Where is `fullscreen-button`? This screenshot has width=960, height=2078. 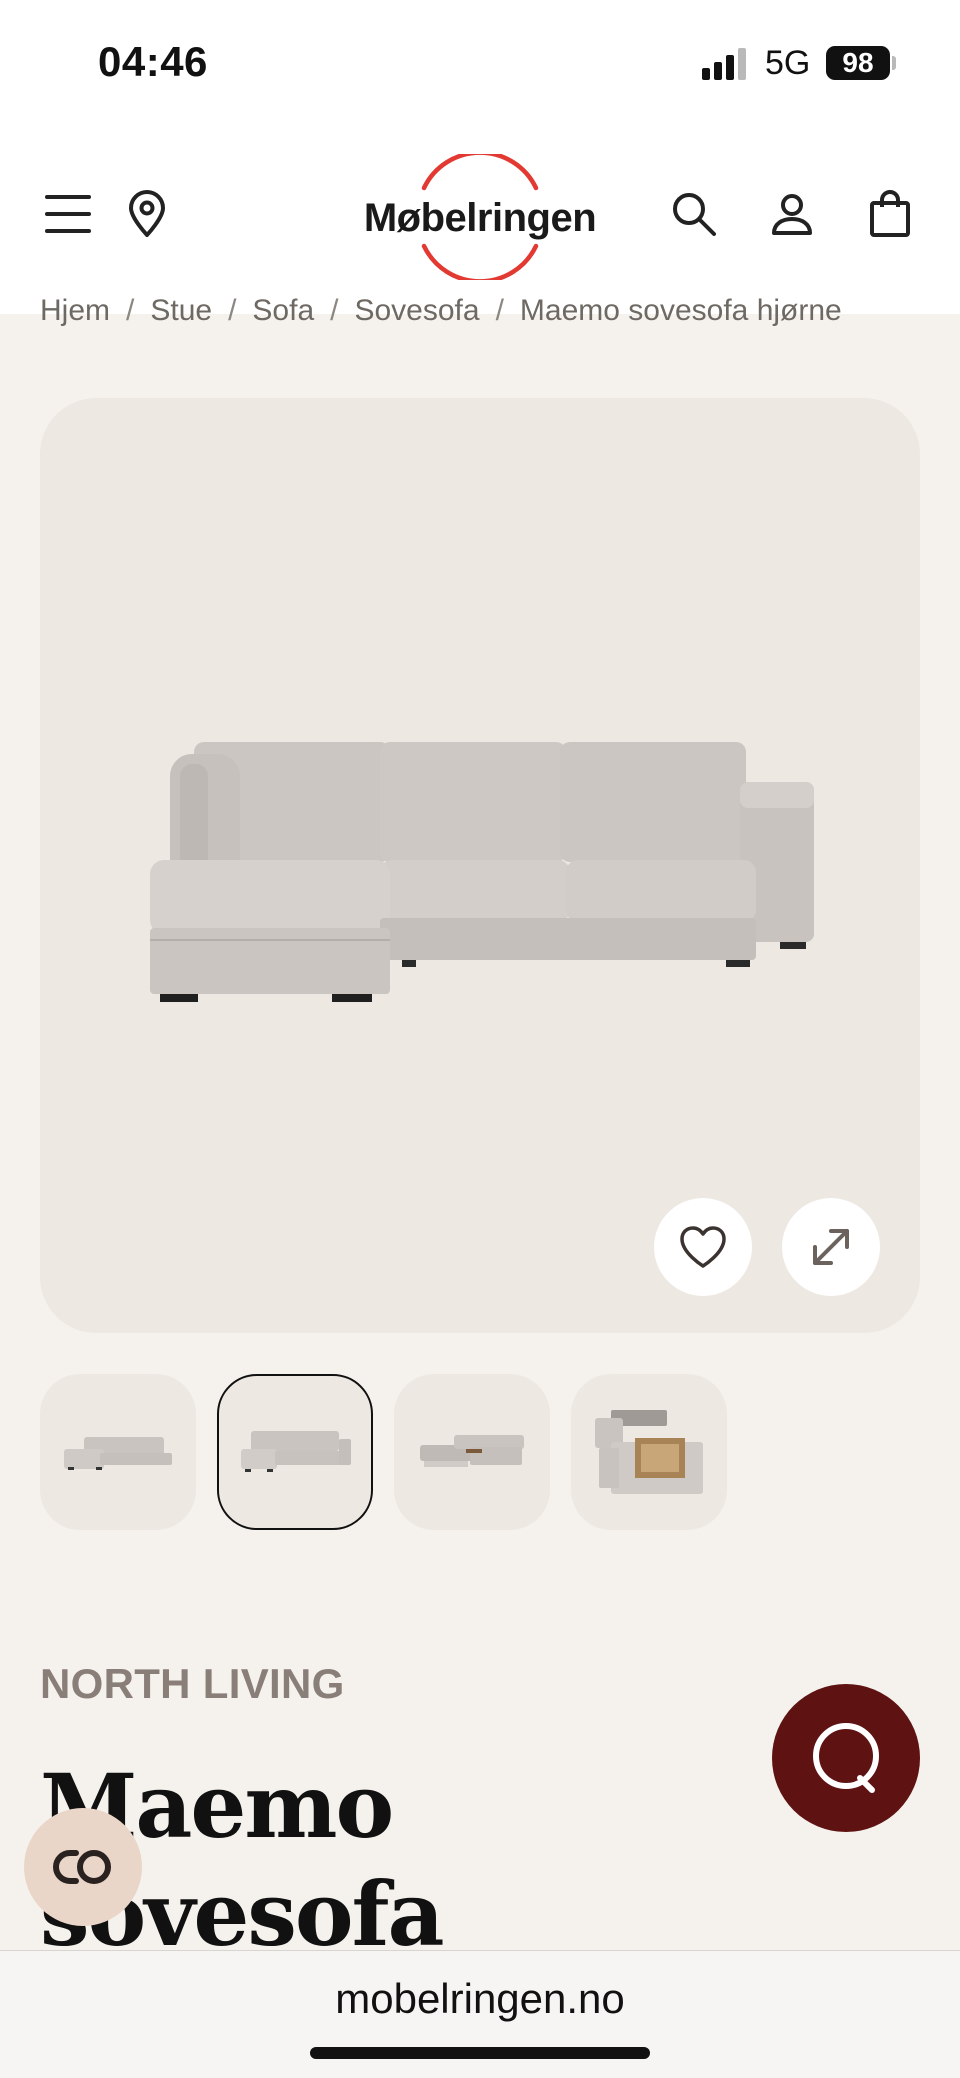 fullscreen-button is located at coordinates (831, 1247).